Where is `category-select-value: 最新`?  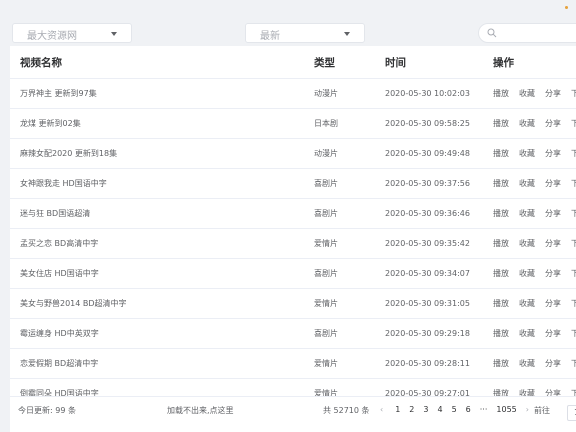
category-select-value: 最新 is located at coordinates (270, 36).